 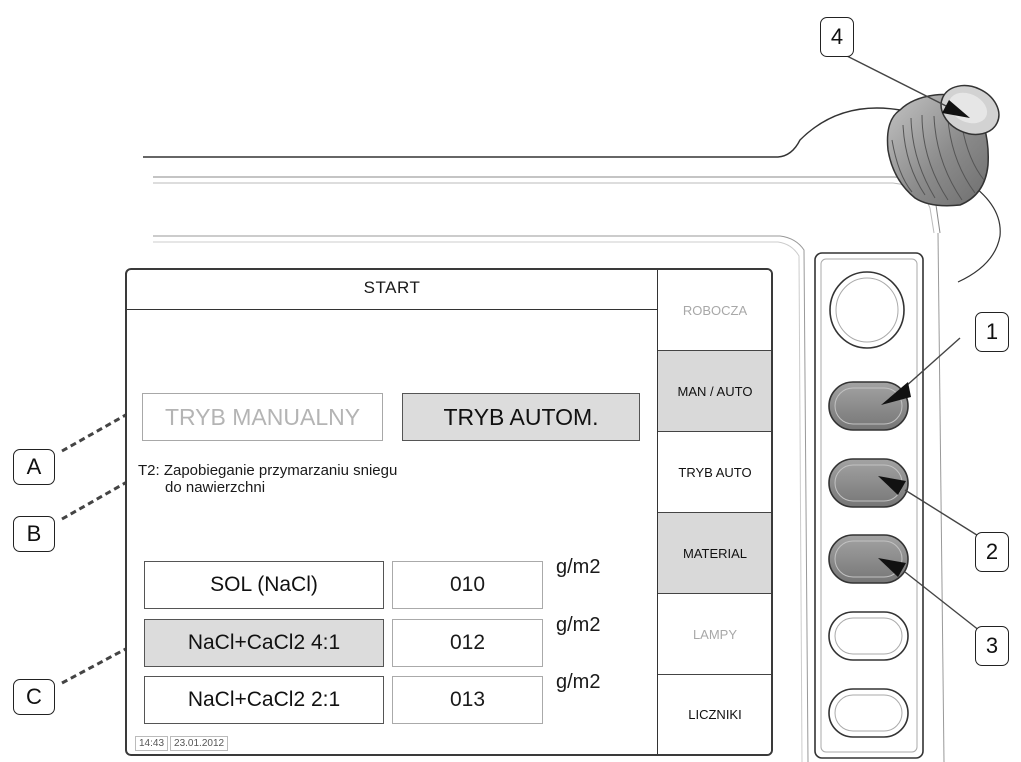 What do you see at coordinates (714, 391) in the screenshot?
I see `menu-item-man-auto: MAN / AUTO` at bounding box center [714, 391].